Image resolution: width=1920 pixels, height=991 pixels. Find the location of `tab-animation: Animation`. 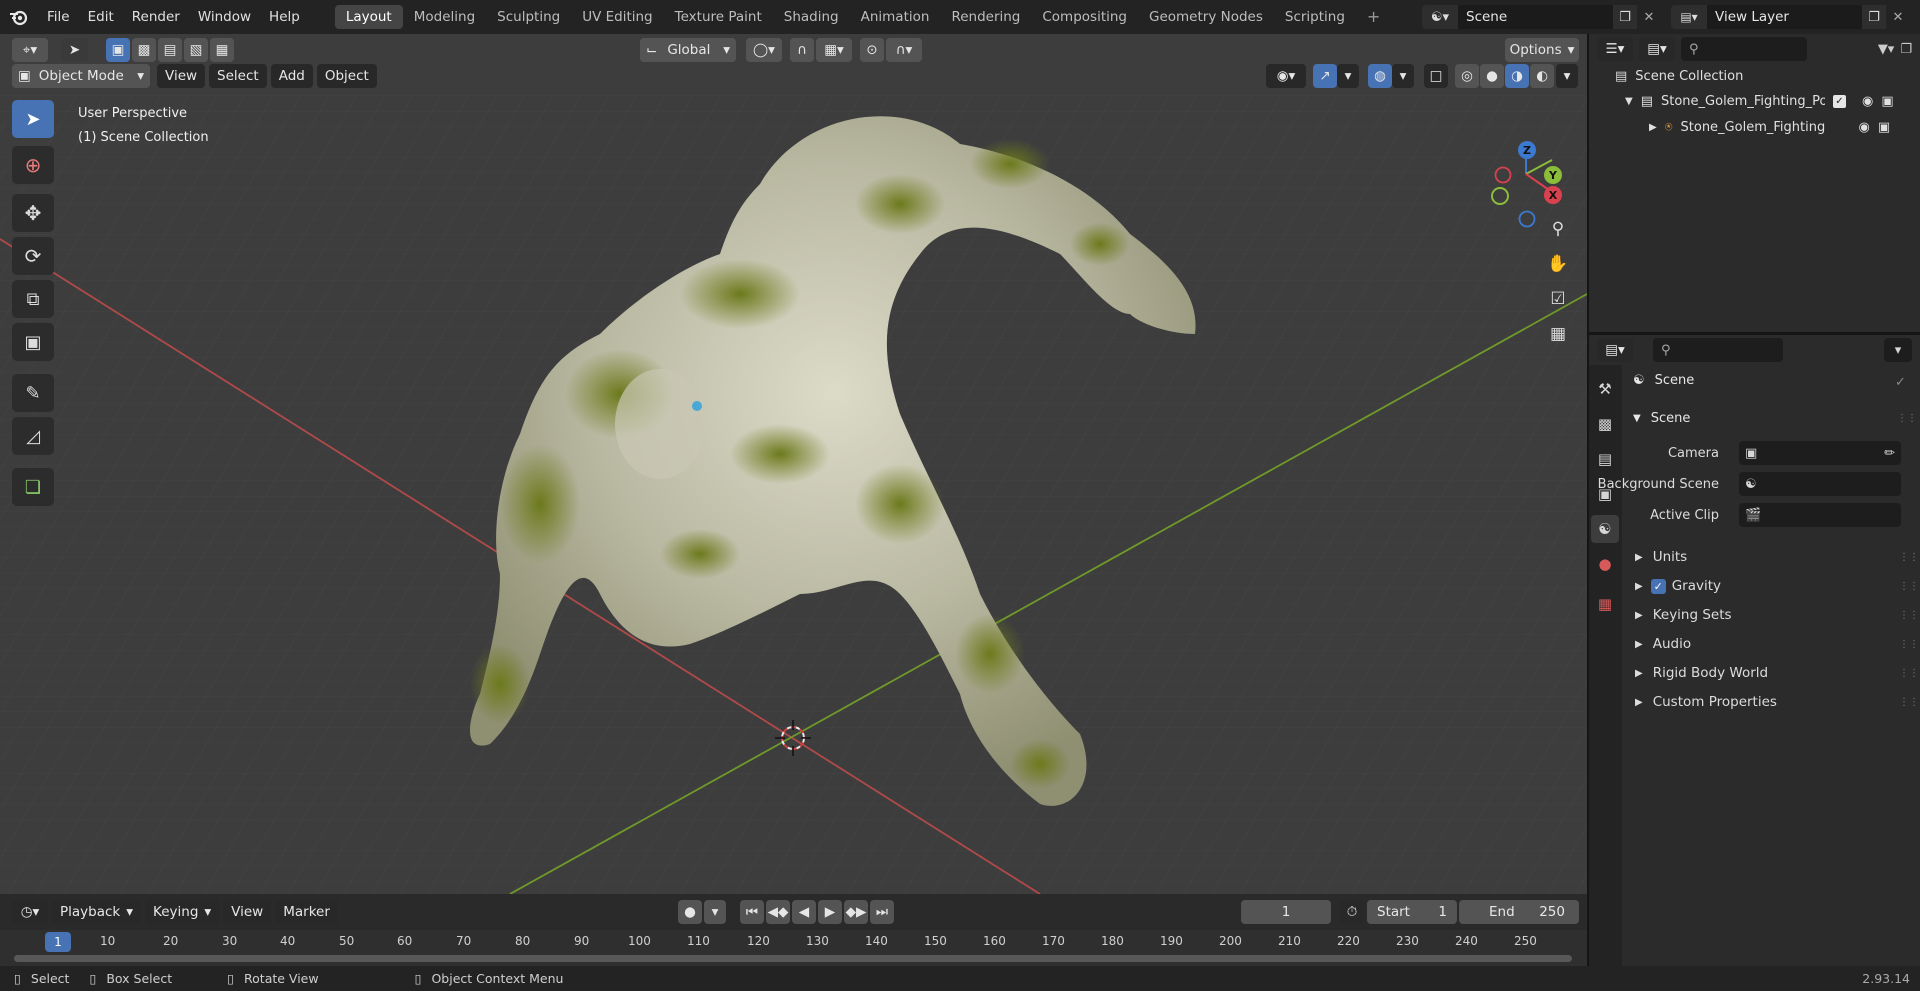

tab-animation: Animation is located at coordinates (895, 17).